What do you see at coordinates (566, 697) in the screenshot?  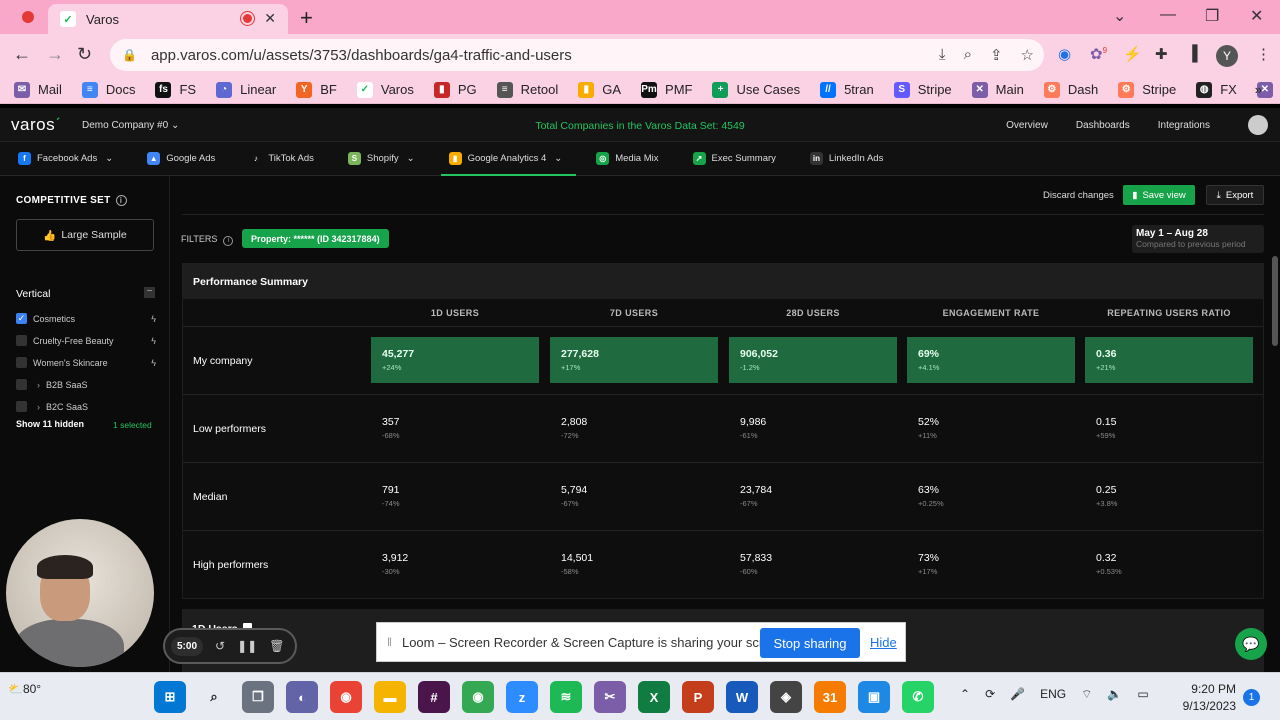 I see `spotify-icon: ≋` at bounding box center [566, 697].